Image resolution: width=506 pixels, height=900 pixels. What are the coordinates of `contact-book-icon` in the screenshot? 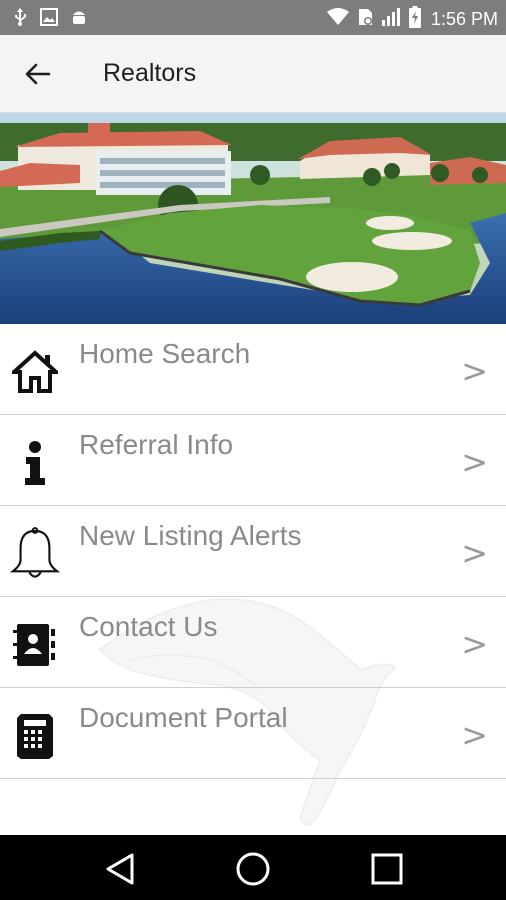 It's located at (35, 645).